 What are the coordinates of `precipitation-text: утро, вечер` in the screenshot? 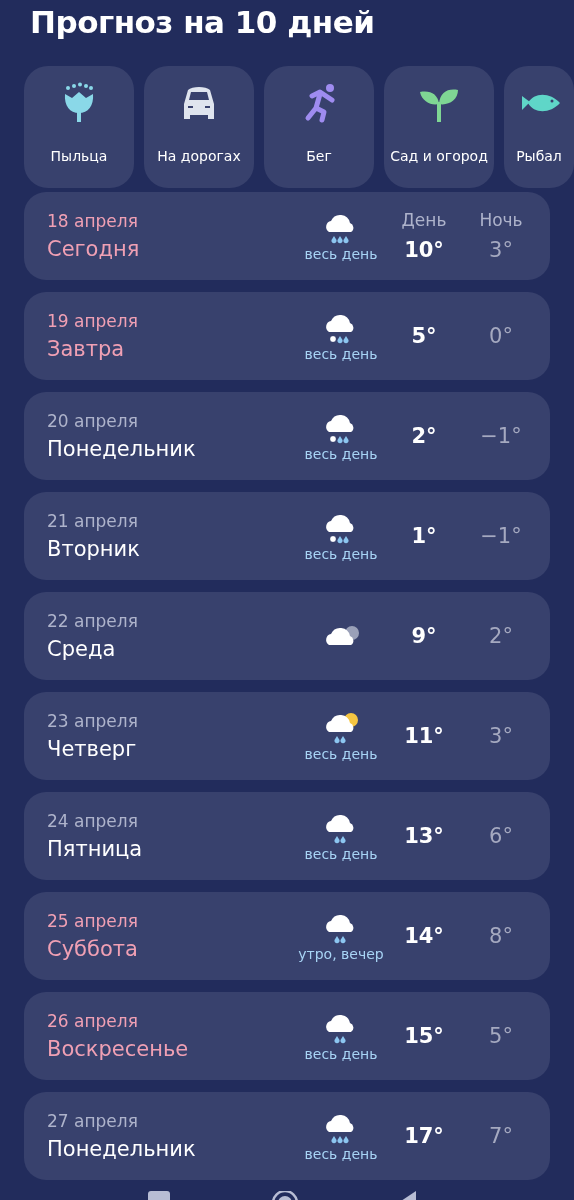 It's located at (341, 954).